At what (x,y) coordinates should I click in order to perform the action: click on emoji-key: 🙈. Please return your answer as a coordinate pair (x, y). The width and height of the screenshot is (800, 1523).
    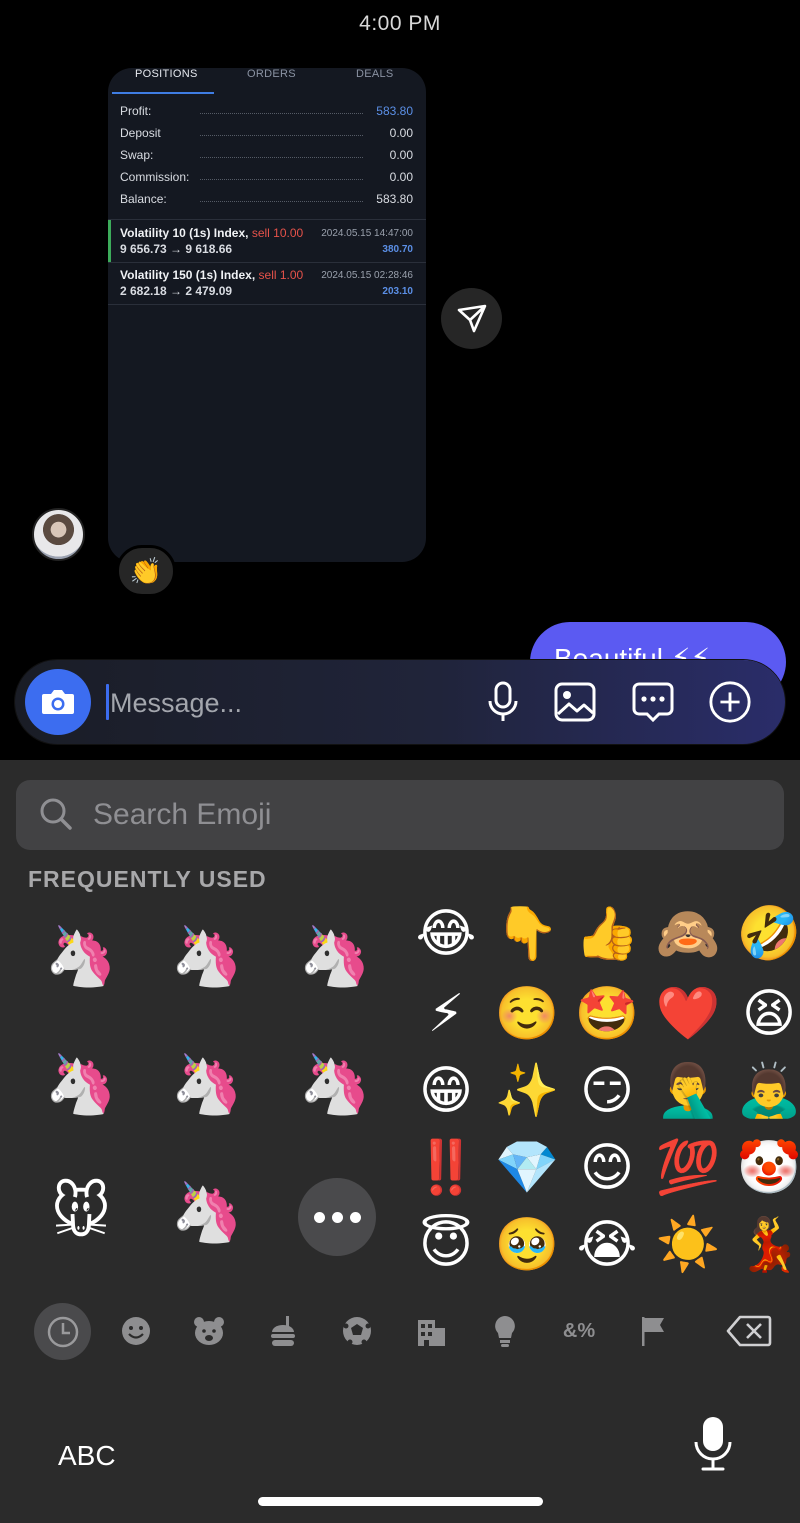
    Looking at the image, I should click on (688, 934).